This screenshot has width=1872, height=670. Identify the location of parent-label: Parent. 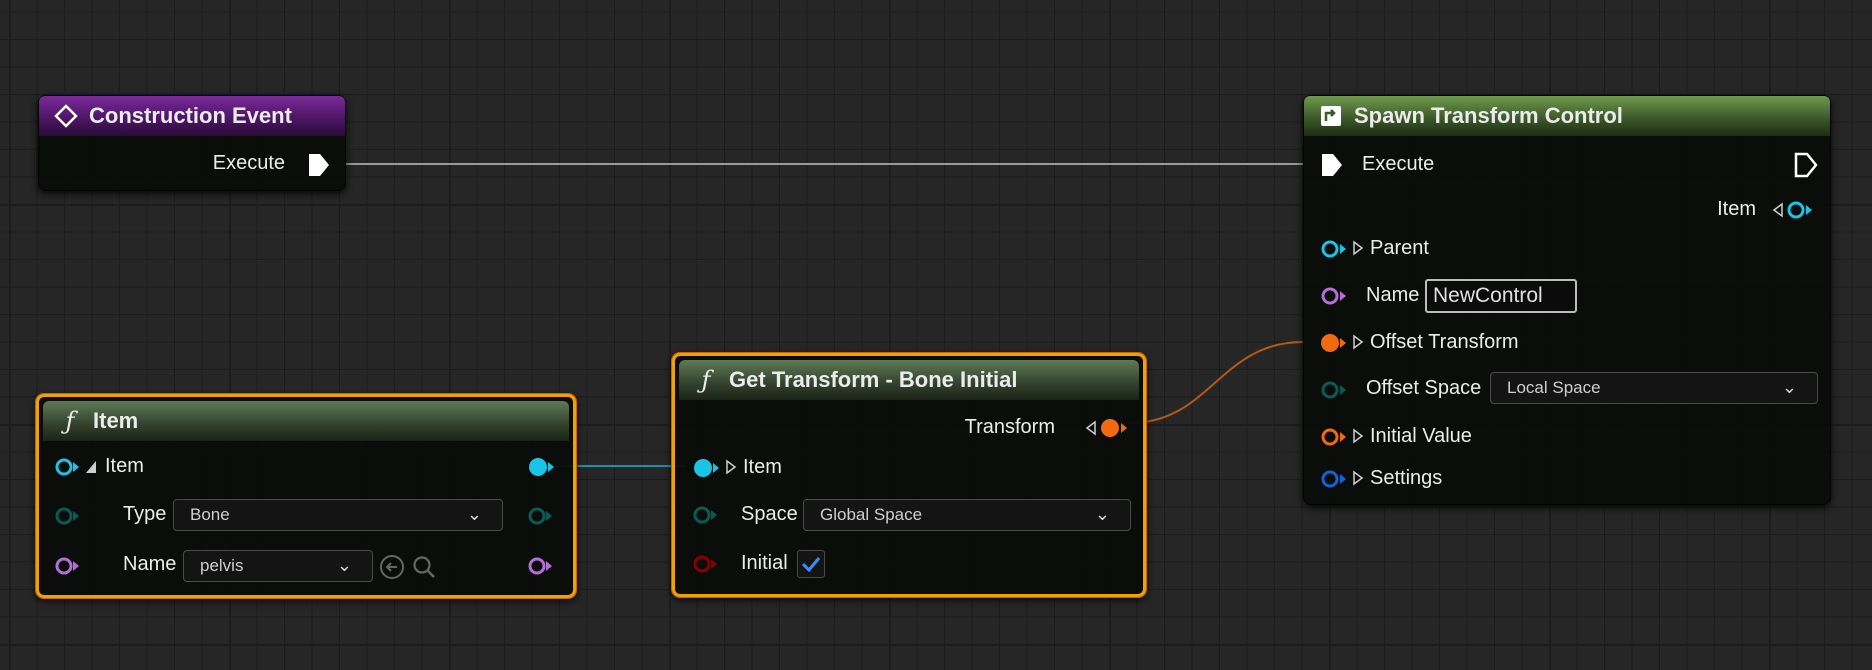
(1399, 248).